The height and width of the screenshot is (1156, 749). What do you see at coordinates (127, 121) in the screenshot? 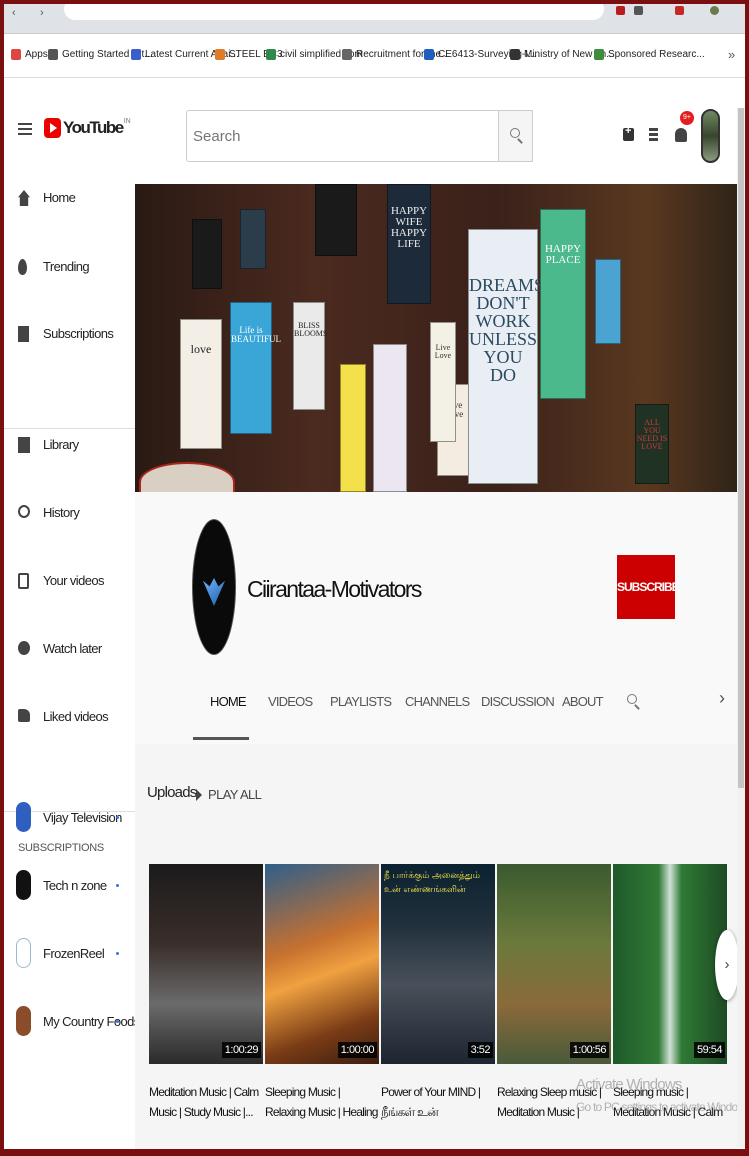
I see `logo-region: IN` at bounding box center [127, 121].